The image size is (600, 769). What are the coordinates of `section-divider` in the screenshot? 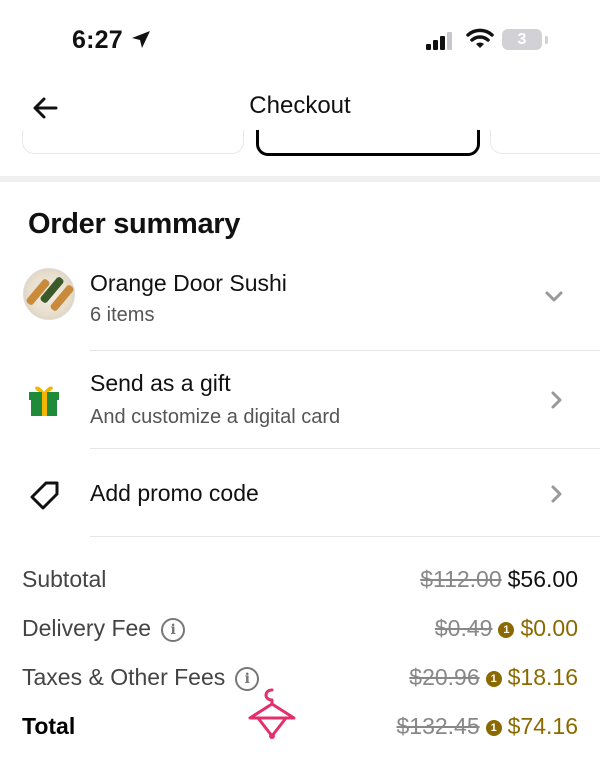 It's located at (300, 179).